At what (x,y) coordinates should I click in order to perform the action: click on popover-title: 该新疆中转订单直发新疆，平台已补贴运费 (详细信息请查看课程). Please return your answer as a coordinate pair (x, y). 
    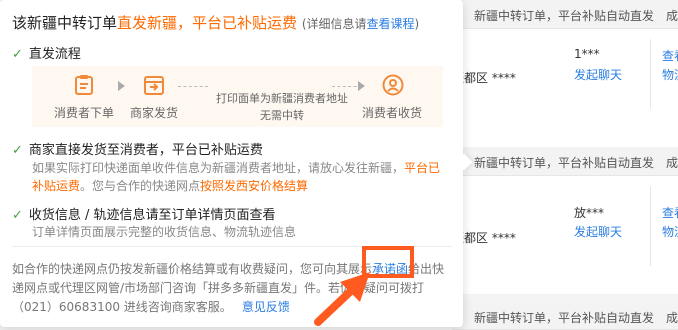
    Looking at the image, I should click on (215, 22).